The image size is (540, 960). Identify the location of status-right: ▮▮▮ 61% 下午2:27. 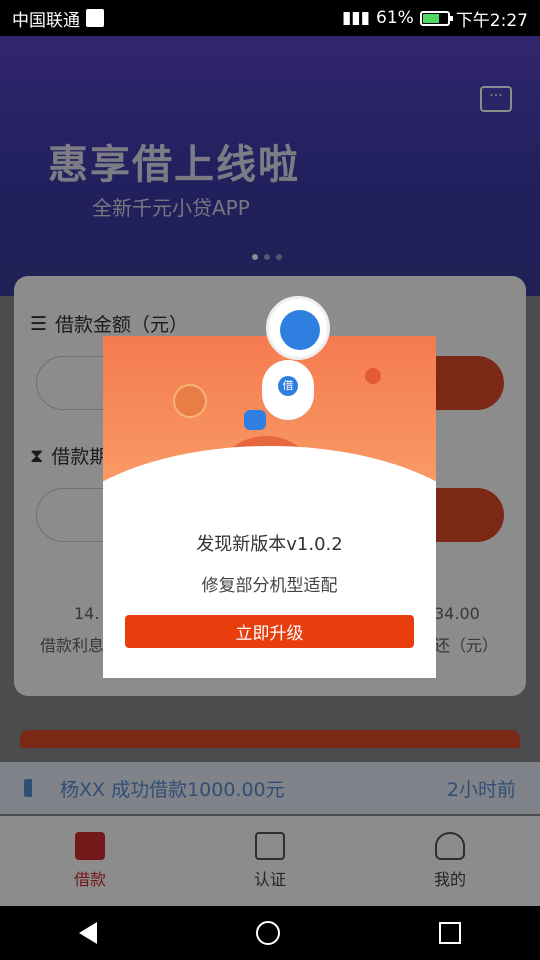
(435, 18).